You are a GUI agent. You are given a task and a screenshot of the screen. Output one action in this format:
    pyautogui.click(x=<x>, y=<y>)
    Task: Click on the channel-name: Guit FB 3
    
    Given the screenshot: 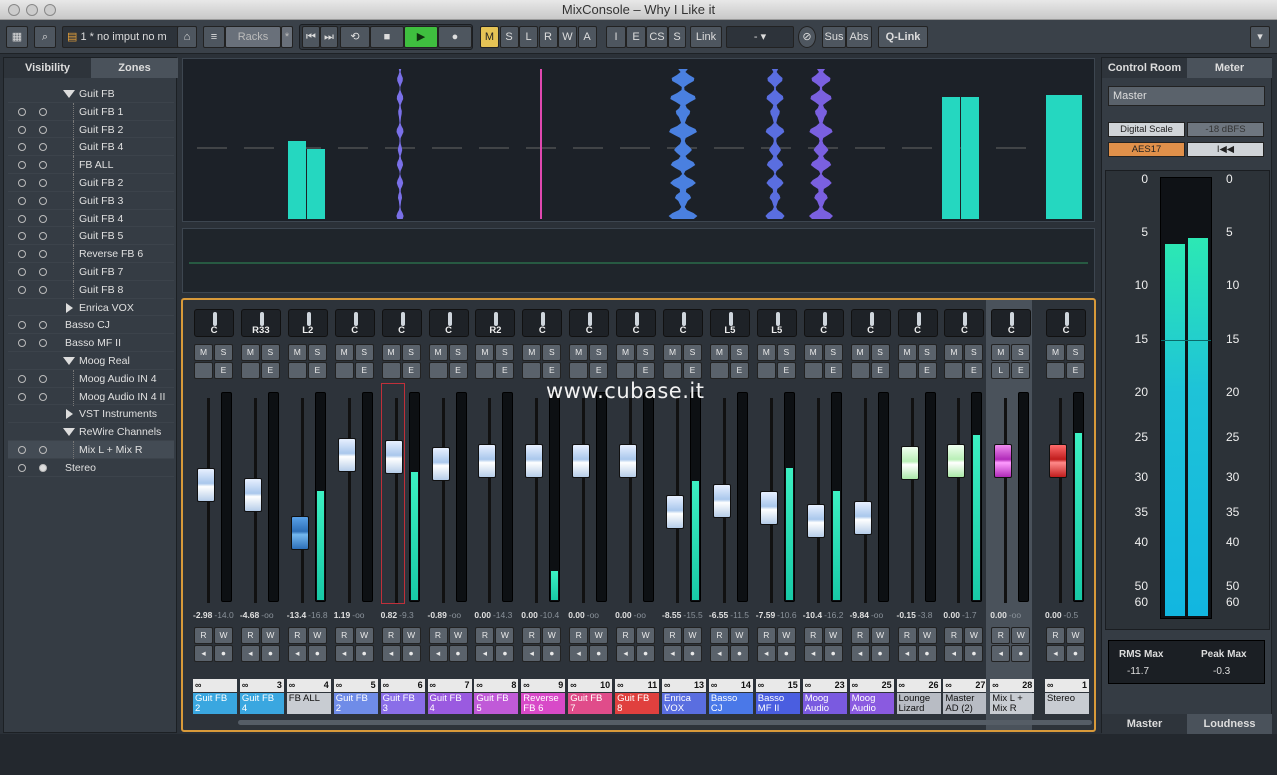 What is the action you would take?
    pyautogui.click(x=402, y=703)
    